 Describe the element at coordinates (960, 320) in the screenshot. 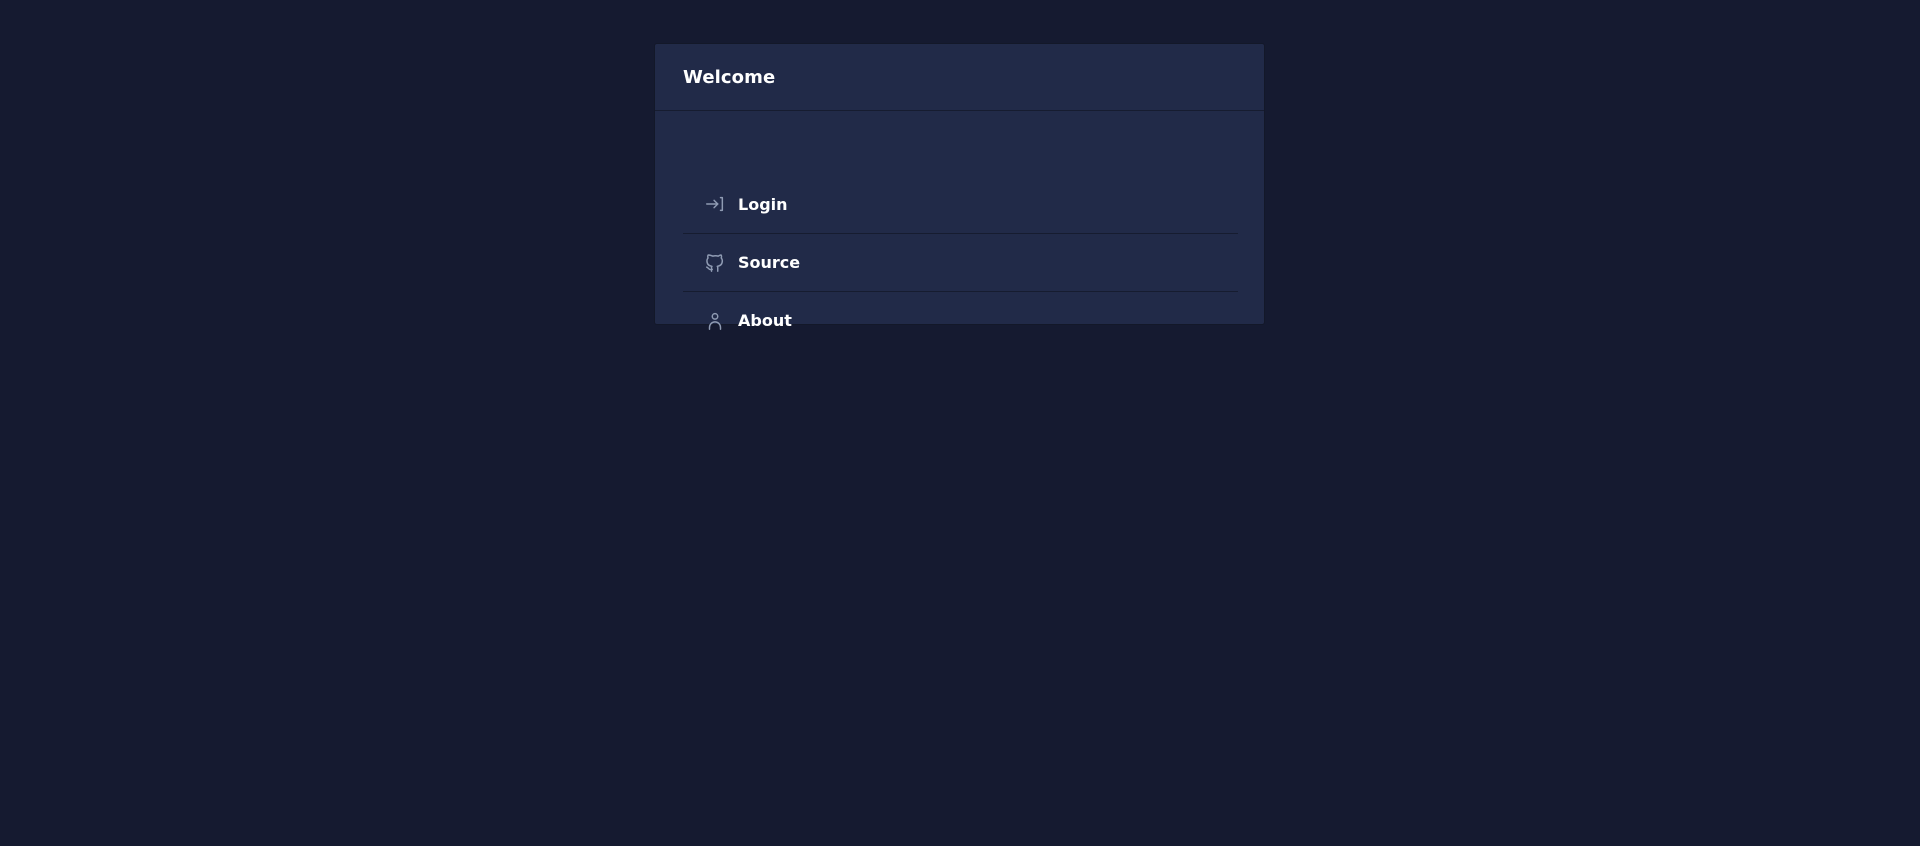

I see `menu-item-about: About` at that location.